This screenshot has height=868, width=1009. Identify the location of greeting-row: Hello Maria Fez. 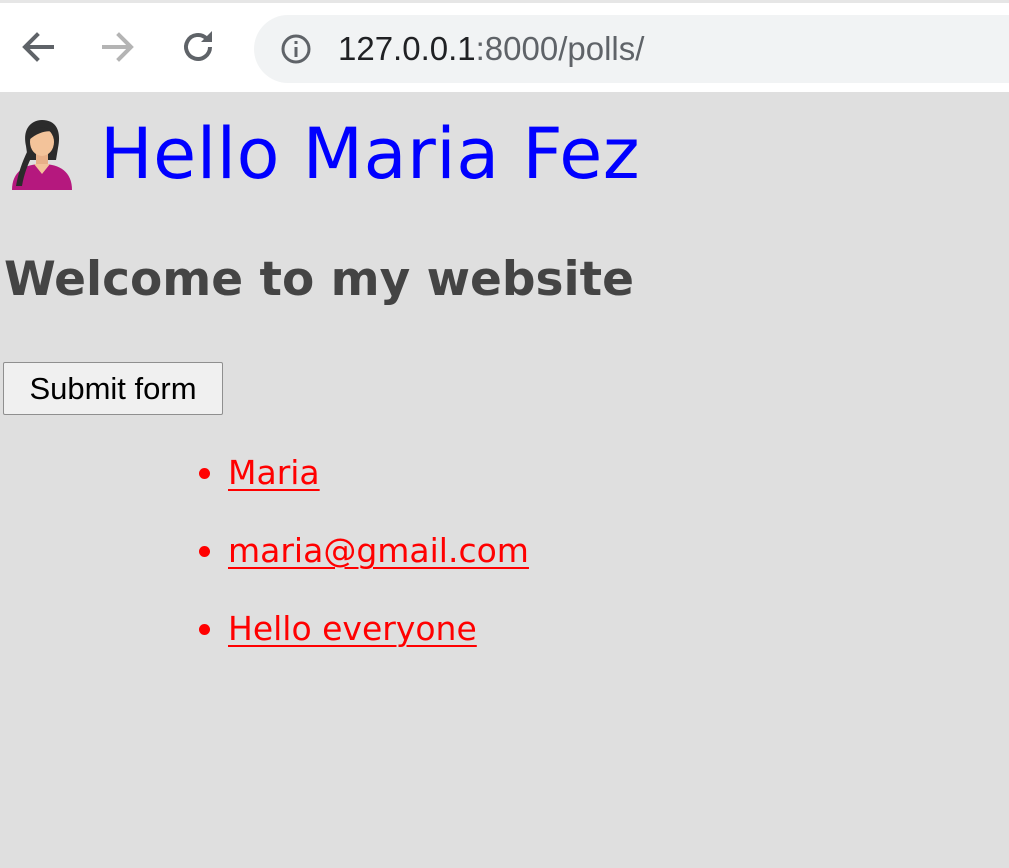
(324, 154).